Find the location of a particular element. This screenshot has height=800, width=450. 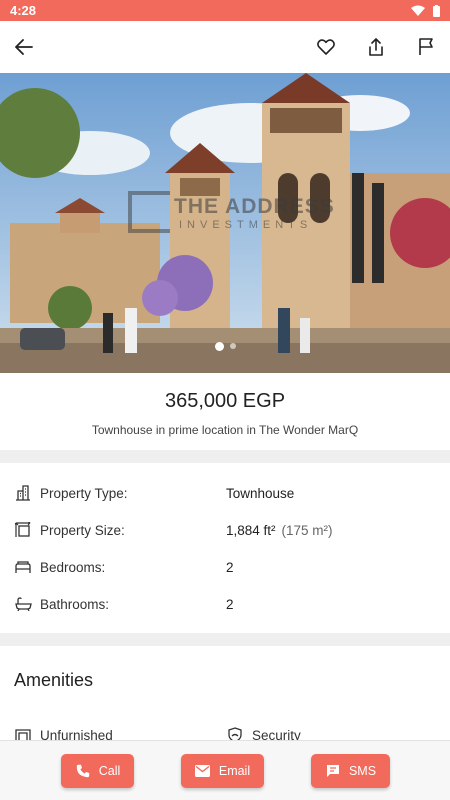

email-button: Email is located at coordinates (222, 771).